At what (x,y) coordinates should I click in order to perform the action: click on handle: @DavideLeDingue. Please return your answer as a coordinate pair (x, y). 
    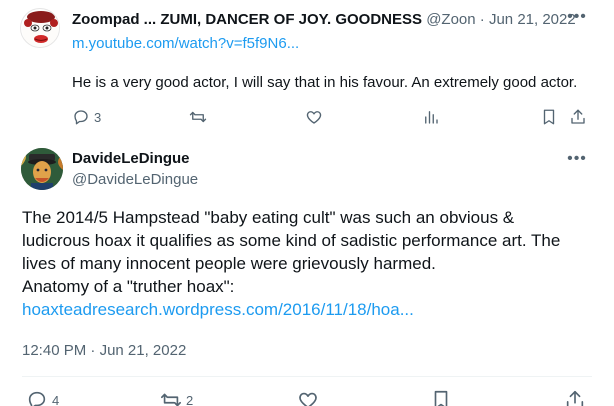
    Looking at the image, I should click on (135, 179).